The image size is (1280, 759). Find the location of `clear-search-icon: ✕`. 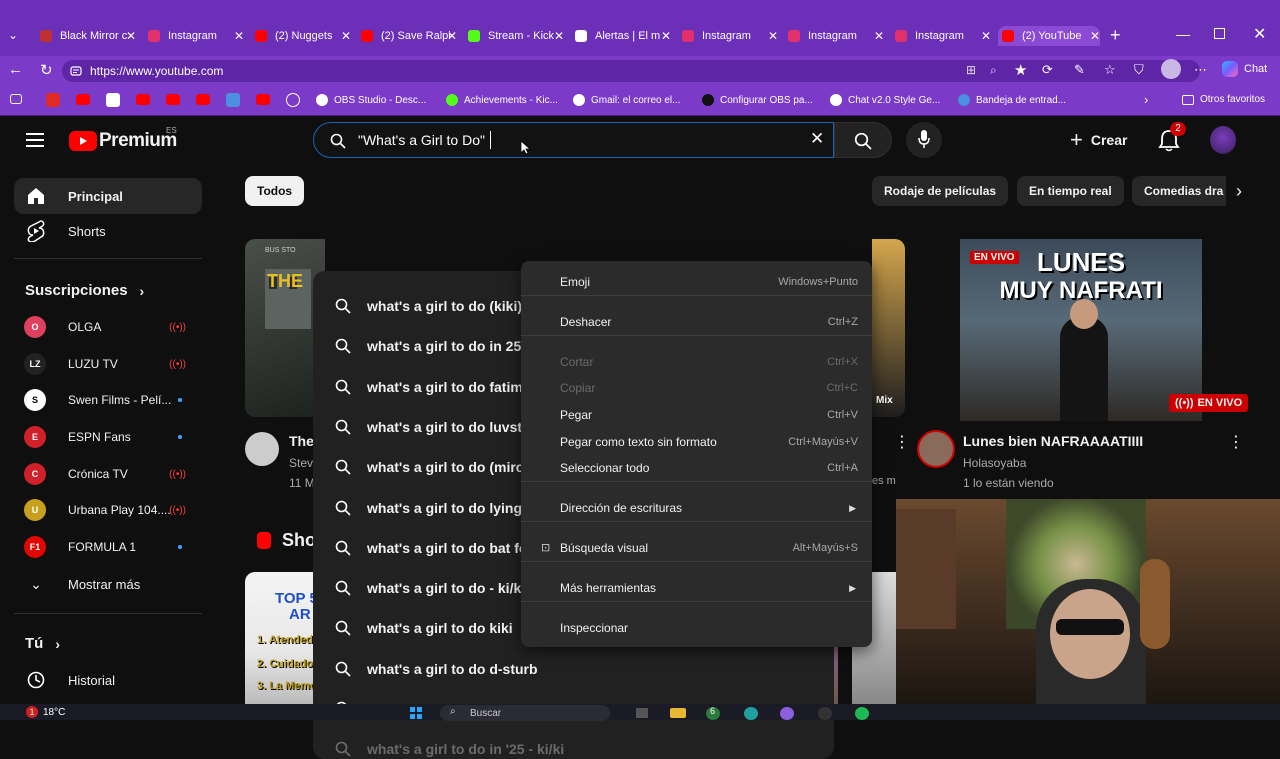

clear-search-icon: ✕ is located at coordinates (817, 139).